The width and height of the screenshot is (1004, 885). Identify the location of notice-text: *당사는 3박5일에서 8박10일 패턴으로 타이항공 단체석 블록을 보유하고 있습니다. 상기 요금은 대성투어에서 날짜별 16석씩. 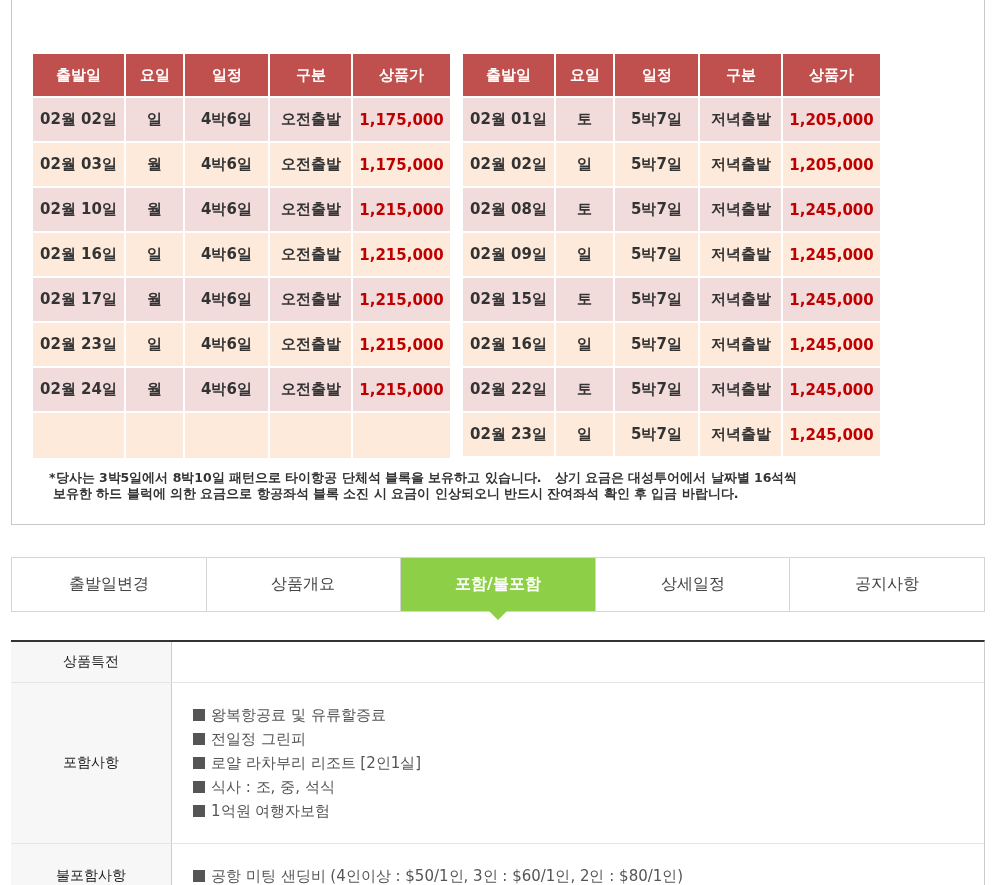
(424, 478).